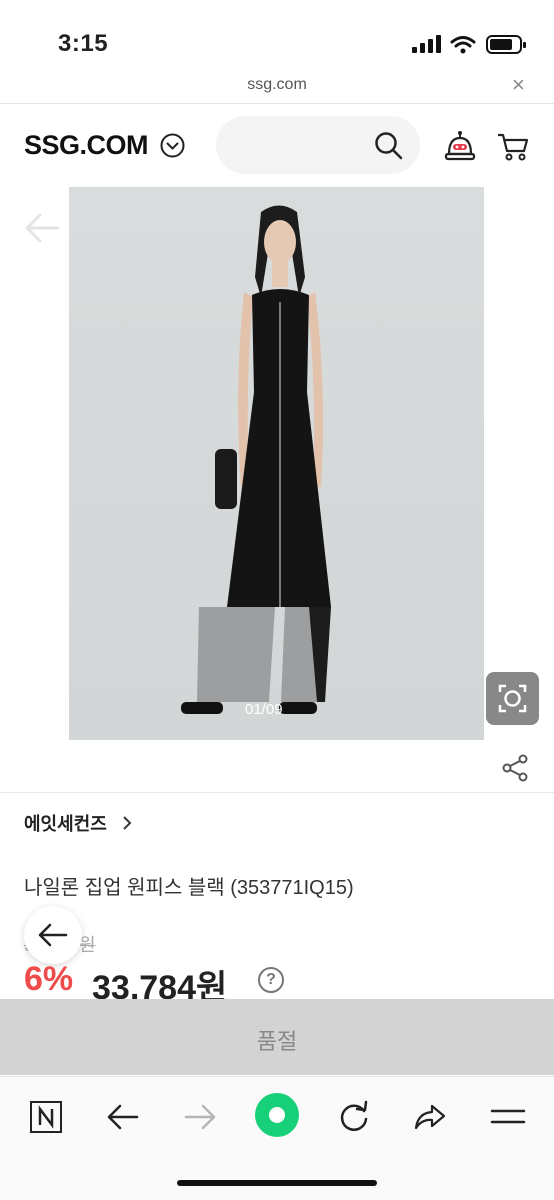 This screenshot has height=1200, width=554. I want to click on camera-lens-icon, so click(512, 698).